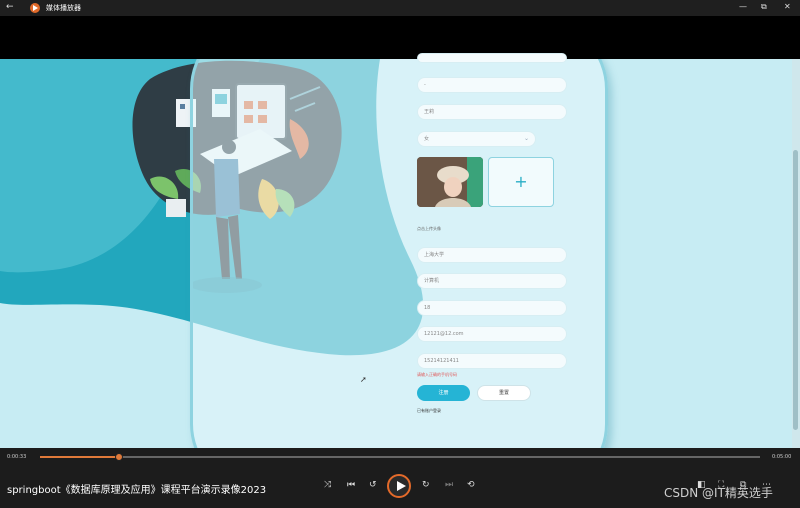 The image size is (800, 508). Describe the element at coordinates (182, 106) in the screenshot. I see `card-block` at that location.